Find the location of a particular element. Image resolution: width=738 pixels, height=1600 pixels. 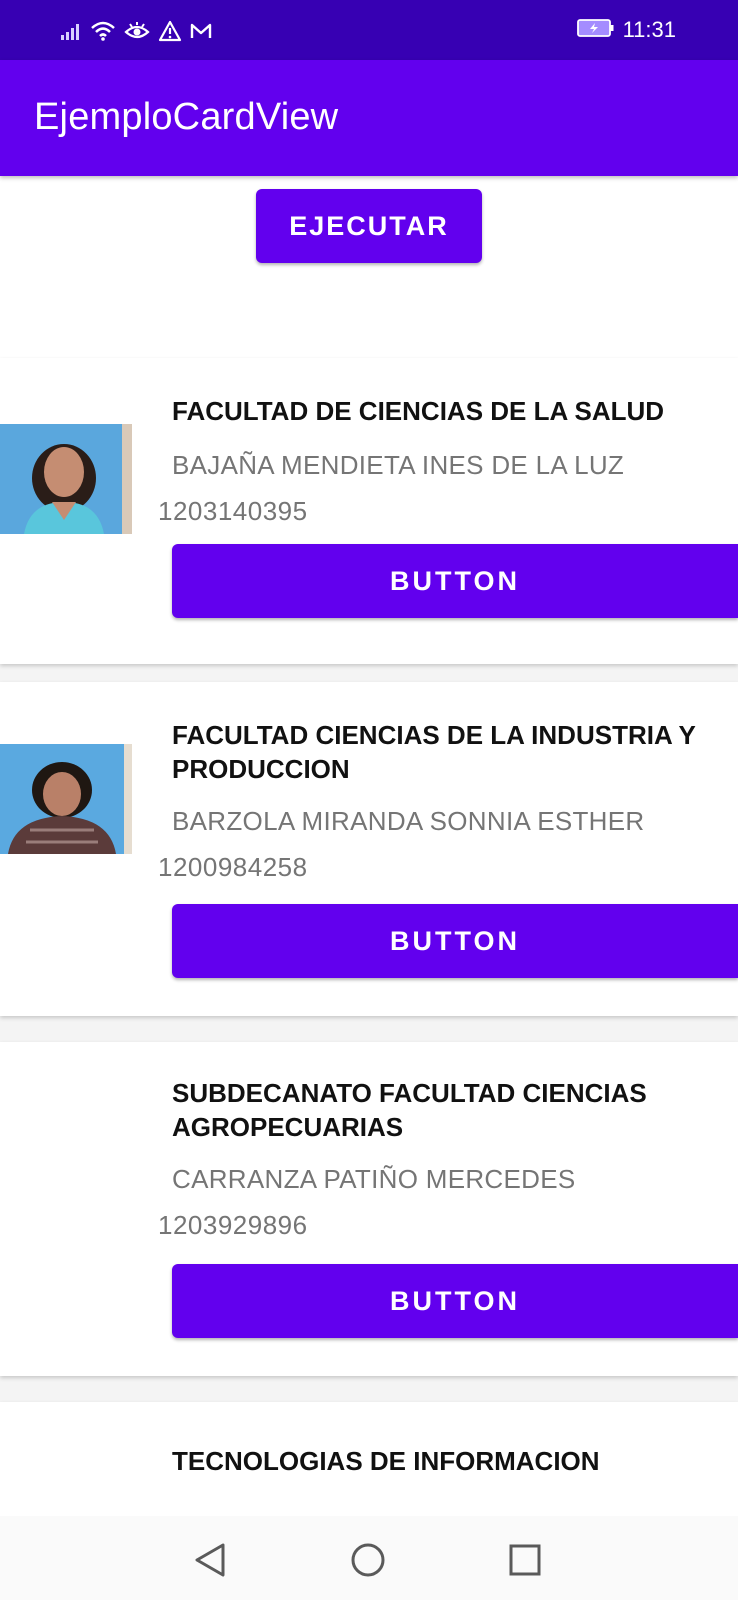

id-number: 1203929896 is located at coordinates (233, 1225).